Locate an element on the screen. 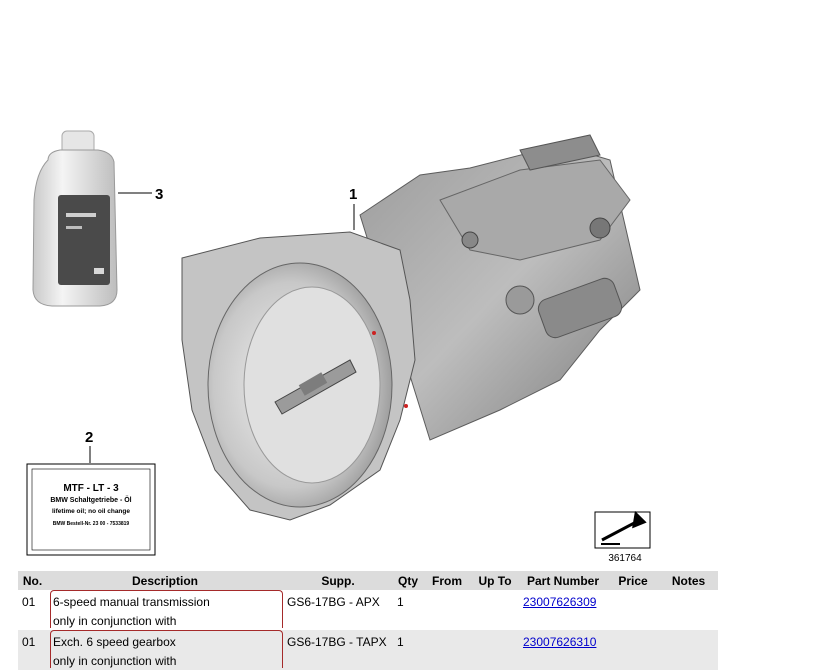  cell-supp: GS6-17BG - APX is located at coordinates (338, 610).